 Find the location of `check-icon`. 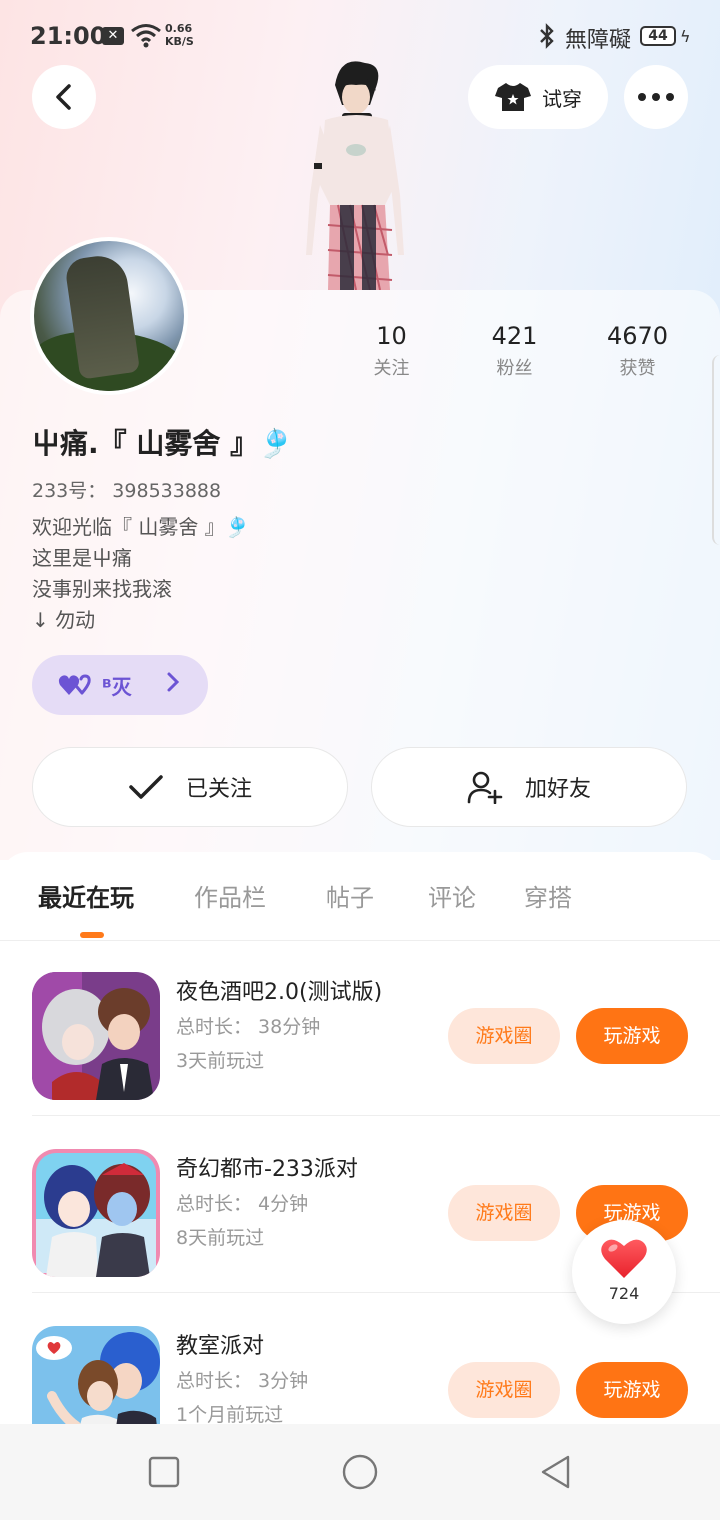

check-icon is located at coordinates (146, 787).